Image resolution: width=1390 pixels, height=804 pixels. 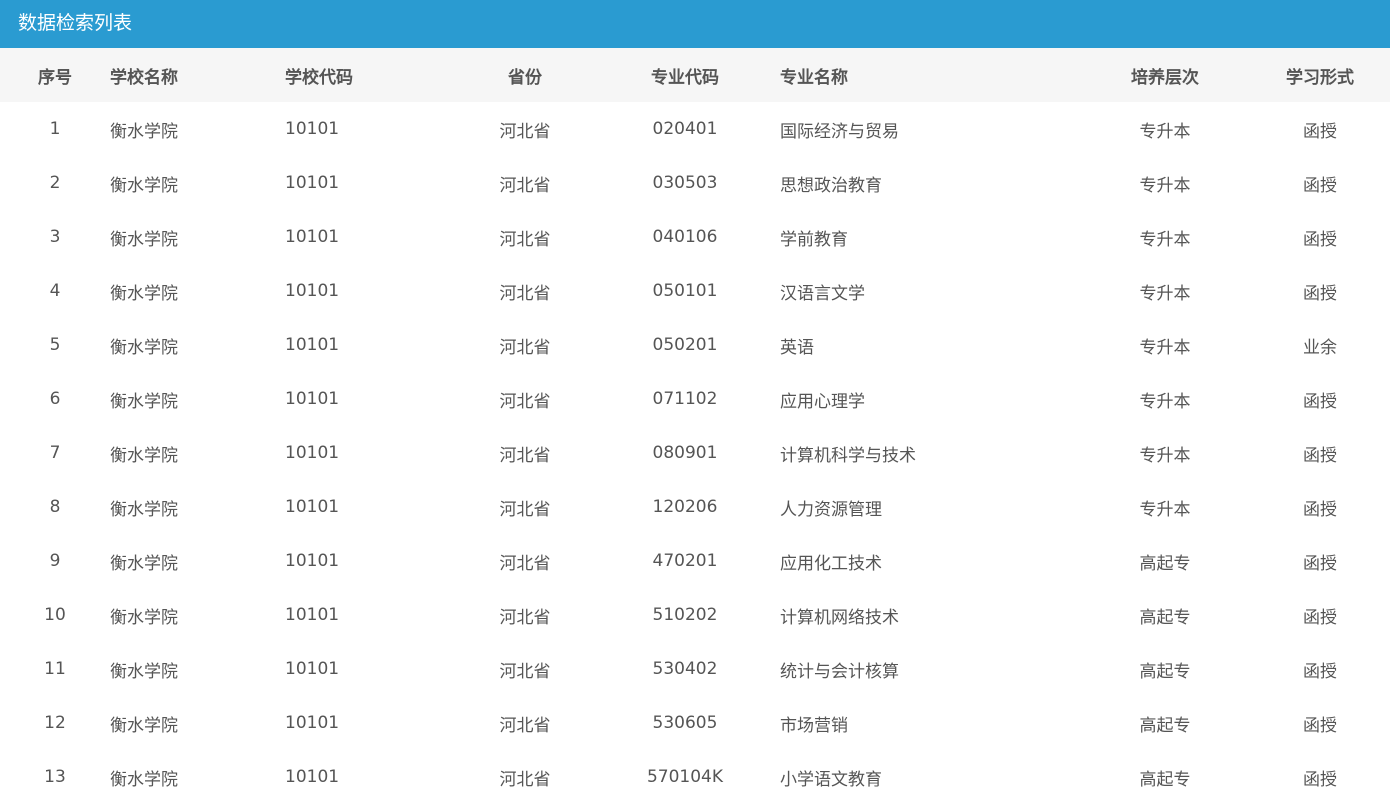 What do you see at coordinates (55, 129) in the screenshot?
I see `cell-col-index: 1` at bounding box center [55, 129].